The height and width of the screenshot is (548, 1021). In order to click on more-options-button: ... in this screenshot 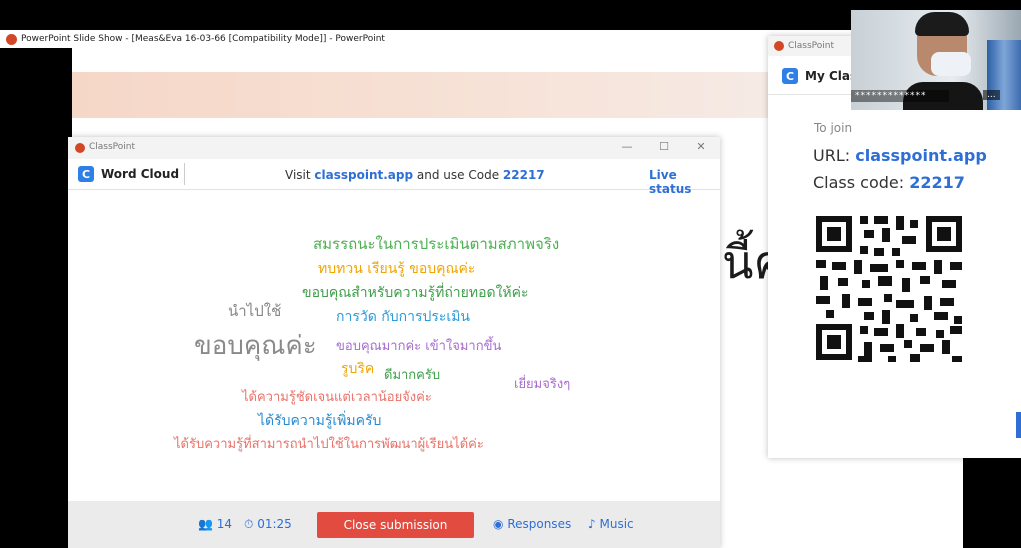, I will do `click(991, 95)`.